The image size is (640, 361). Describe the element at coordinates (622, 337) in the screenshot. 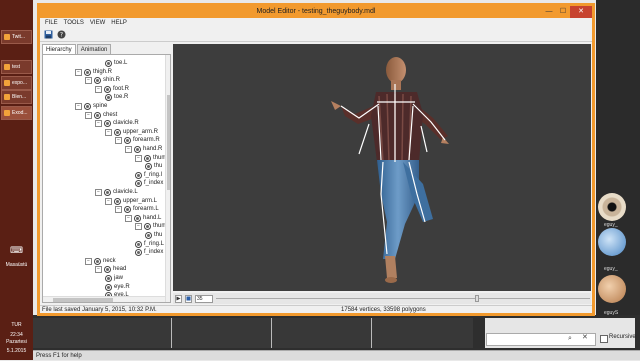

I see `recursive-label: Recursive` at that location.